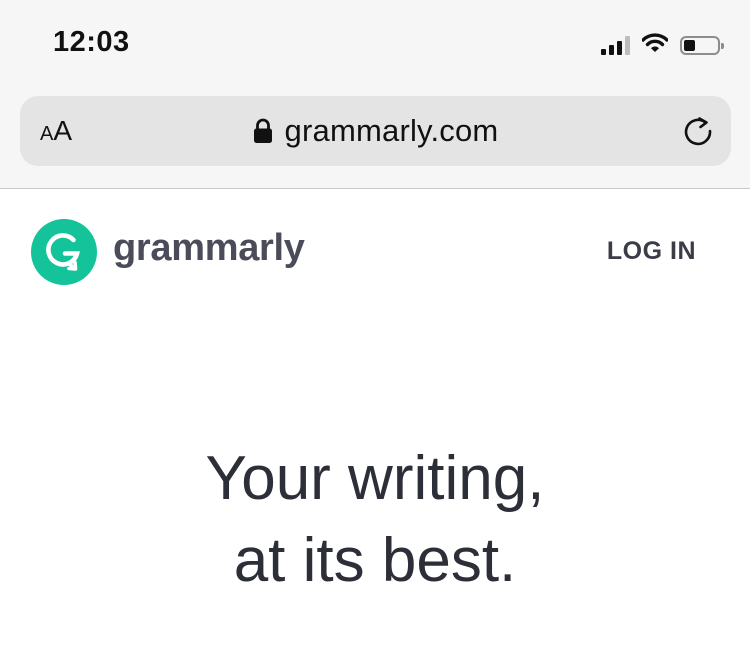 This screenshot has width=750, height=652. I want to click on hero-line-2: at its best., so click(375, 560).